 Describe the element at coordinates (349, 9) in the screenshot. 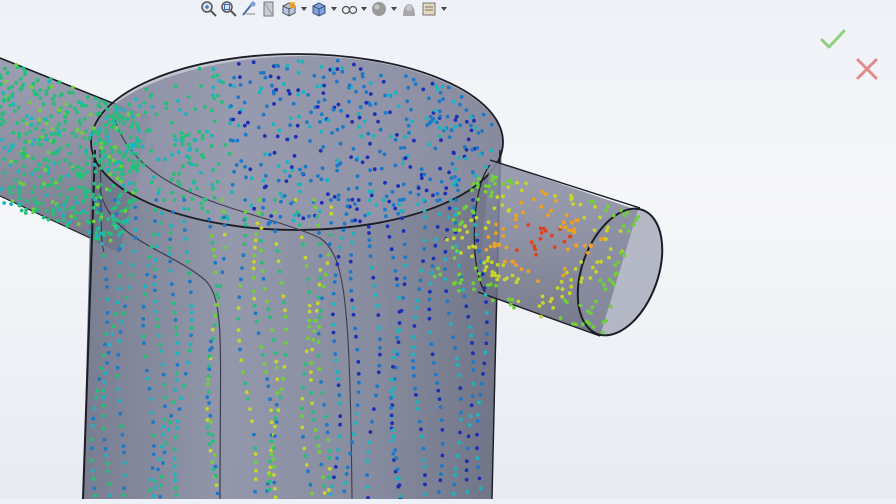

I see `hide-show-items-button` at that location.